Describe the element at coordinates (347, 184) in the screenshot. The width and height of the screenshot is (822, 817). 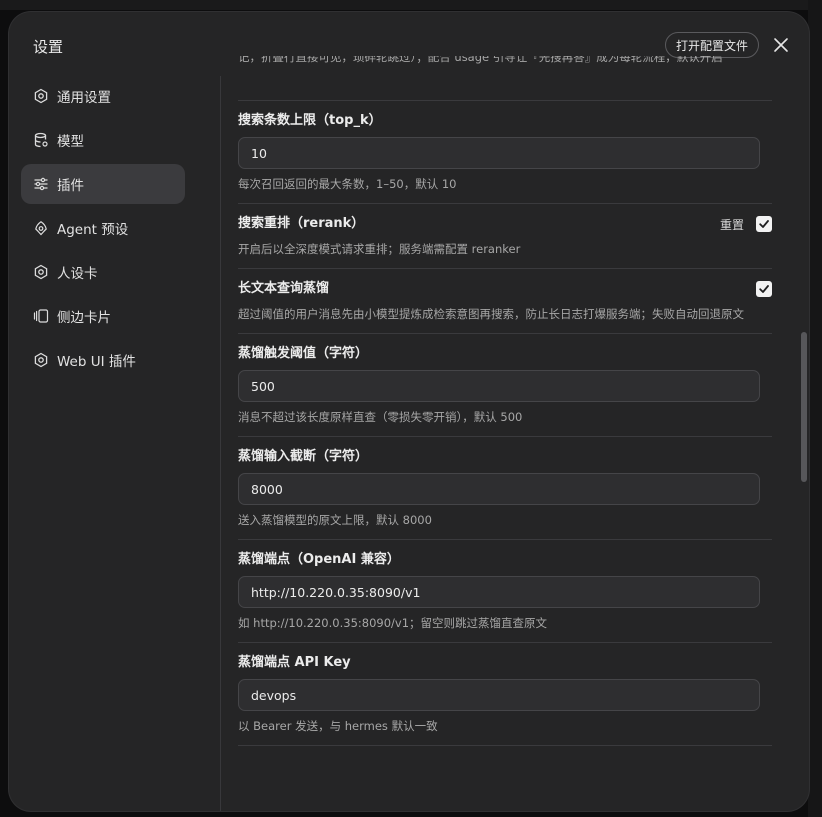
I see `setting-desc: 每次召回返回的最大条数，1–50，默认 10` at that location.